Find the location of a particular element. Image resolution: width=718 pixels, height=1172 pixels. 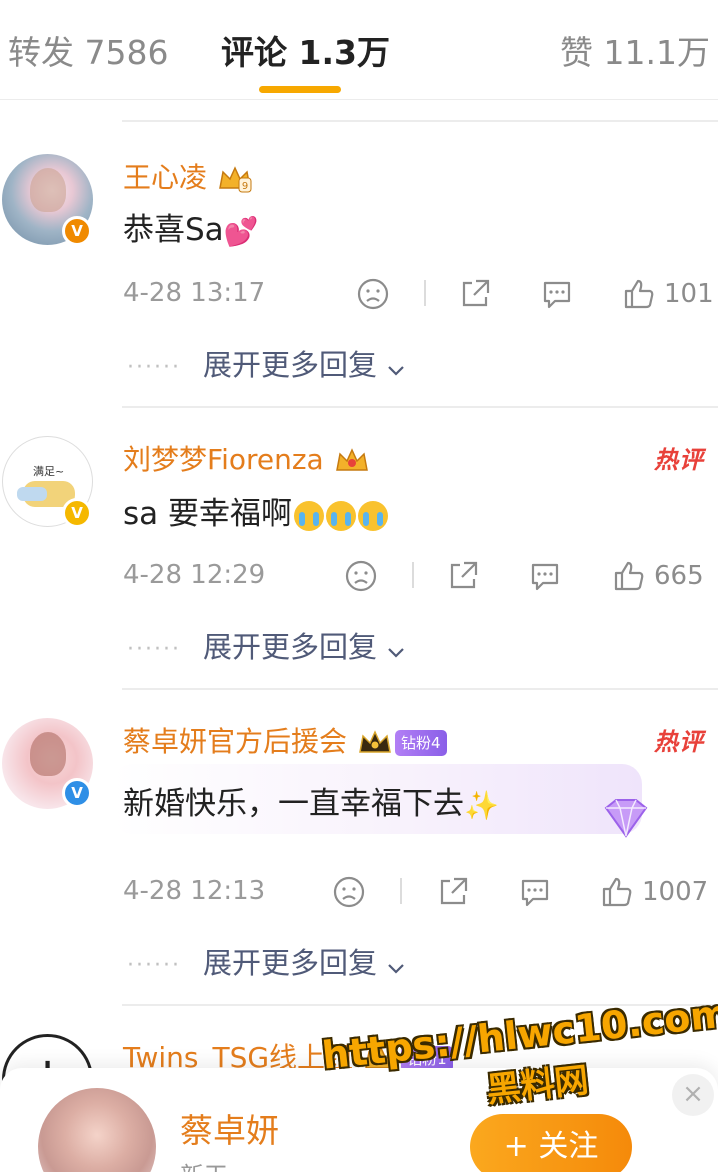

sparkle-emoji-icon: ✨ is located at coordinates (481, 805).